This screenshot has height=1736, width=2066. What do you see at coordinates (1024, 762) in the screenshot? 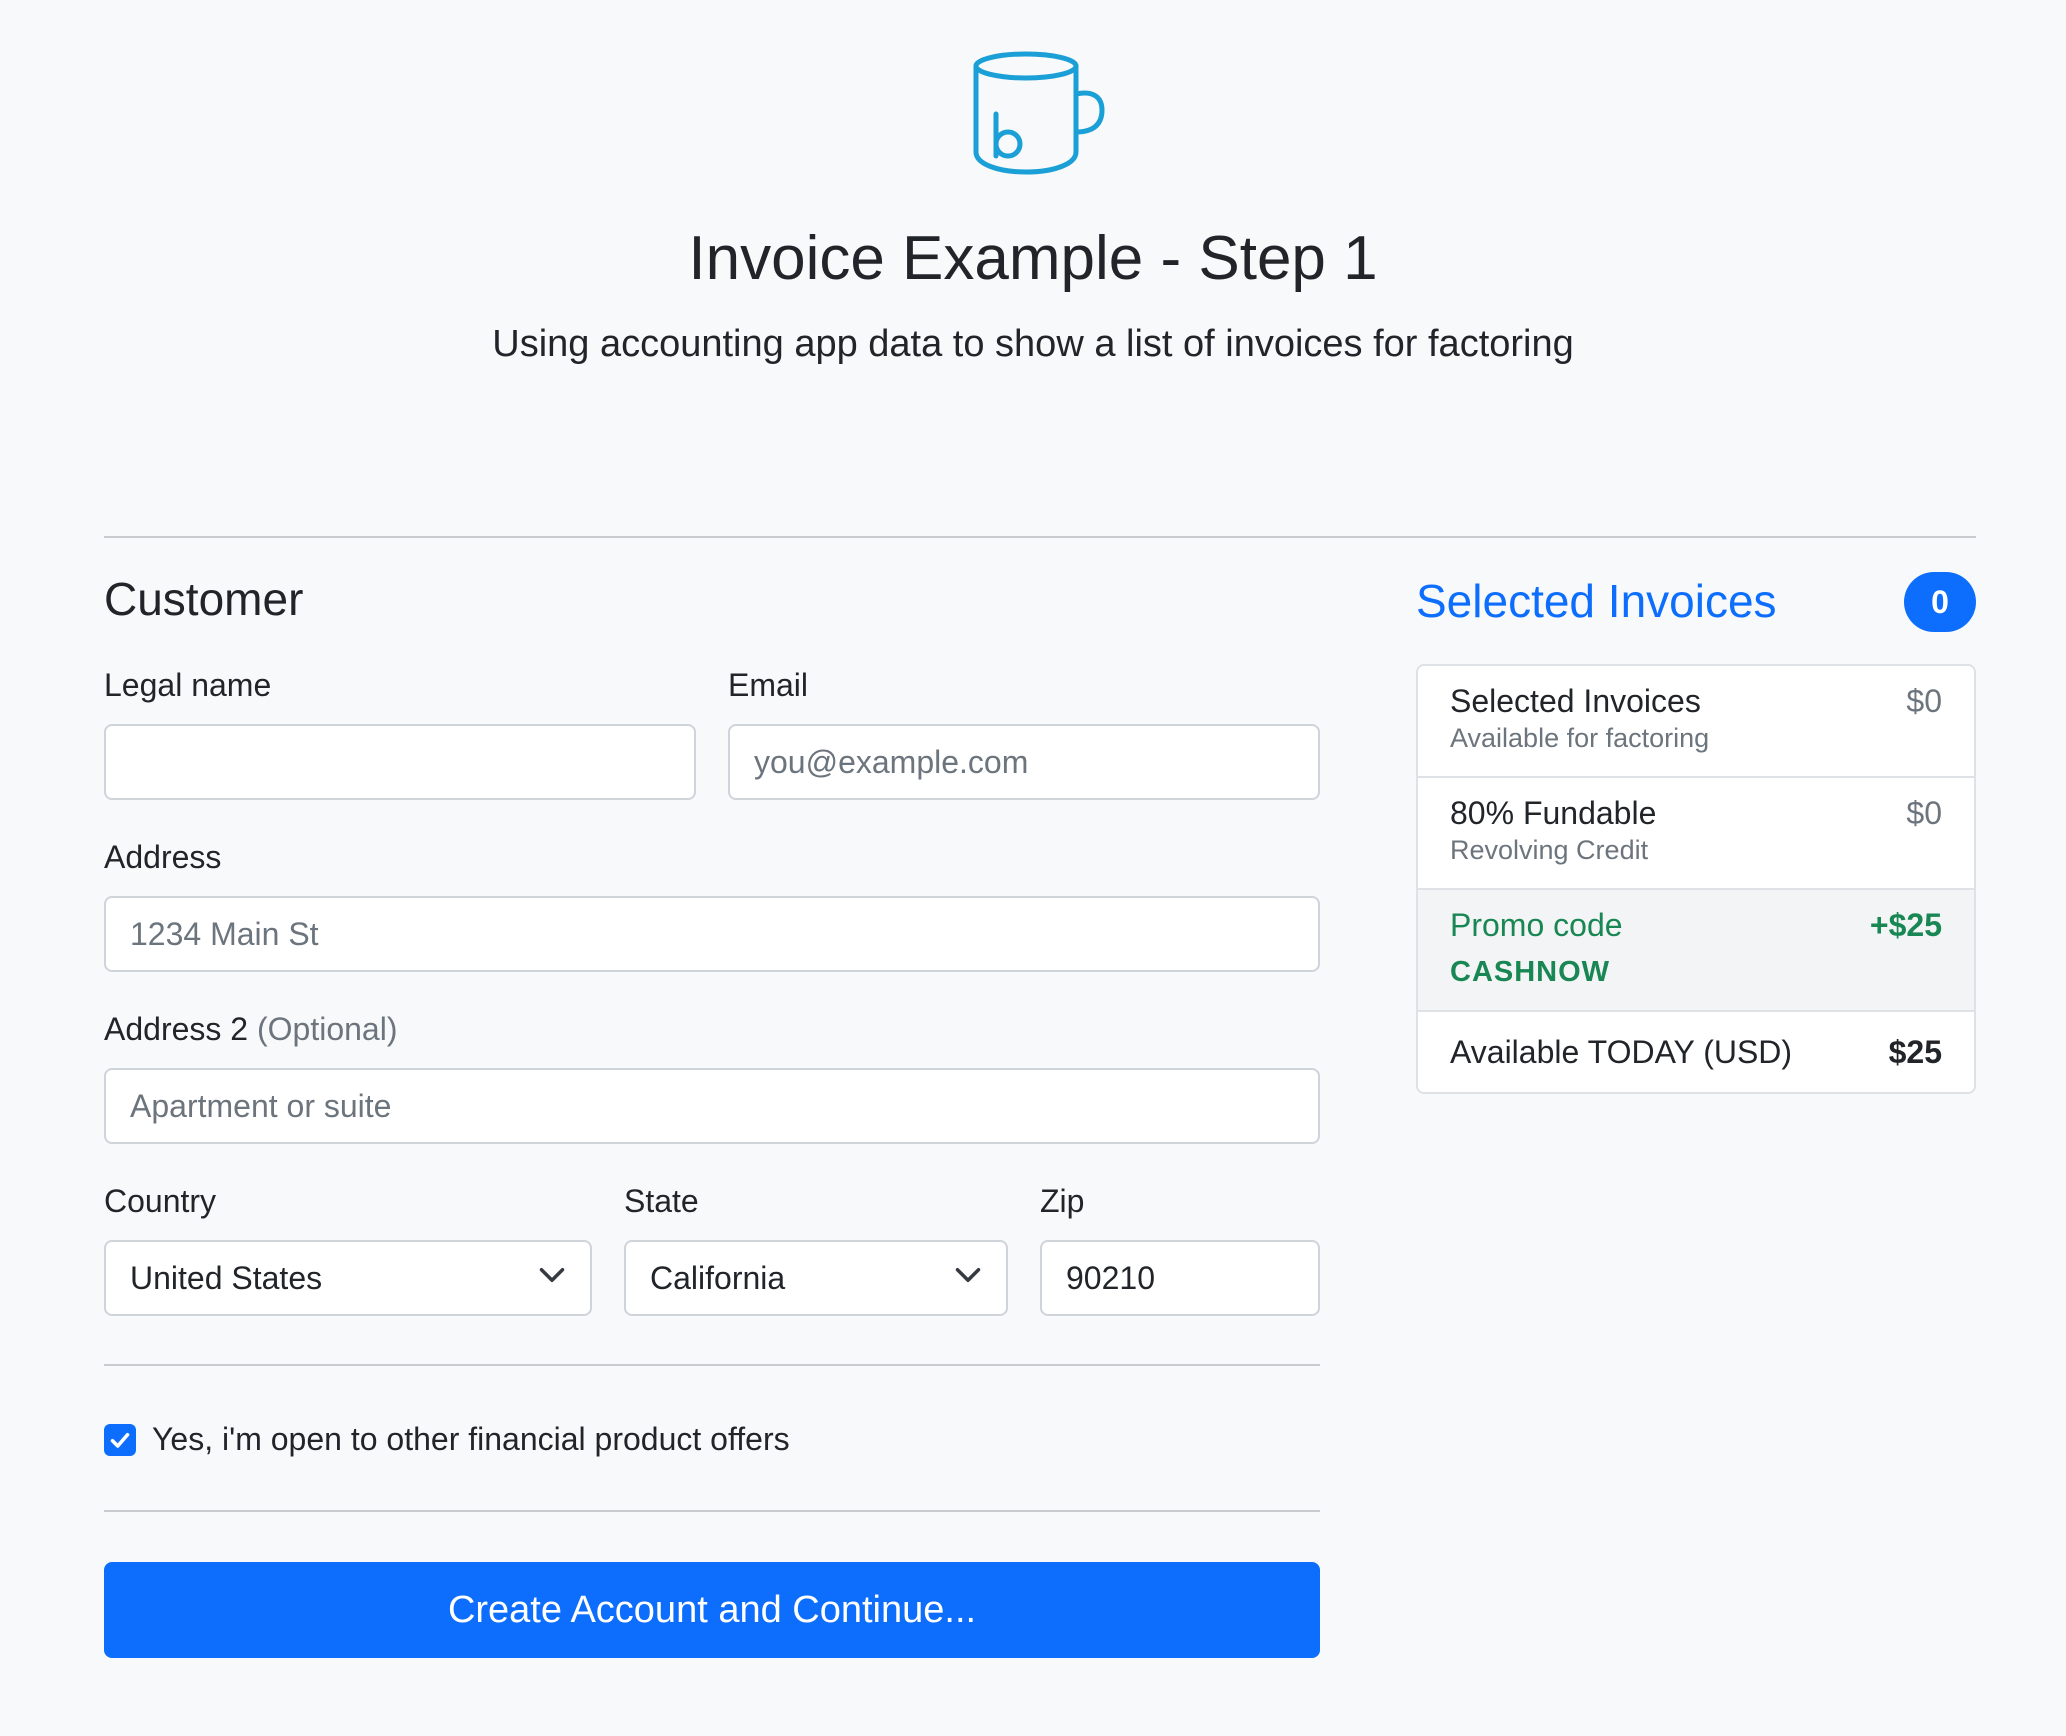
I see `email-input` at bounding box center [1024, 762].